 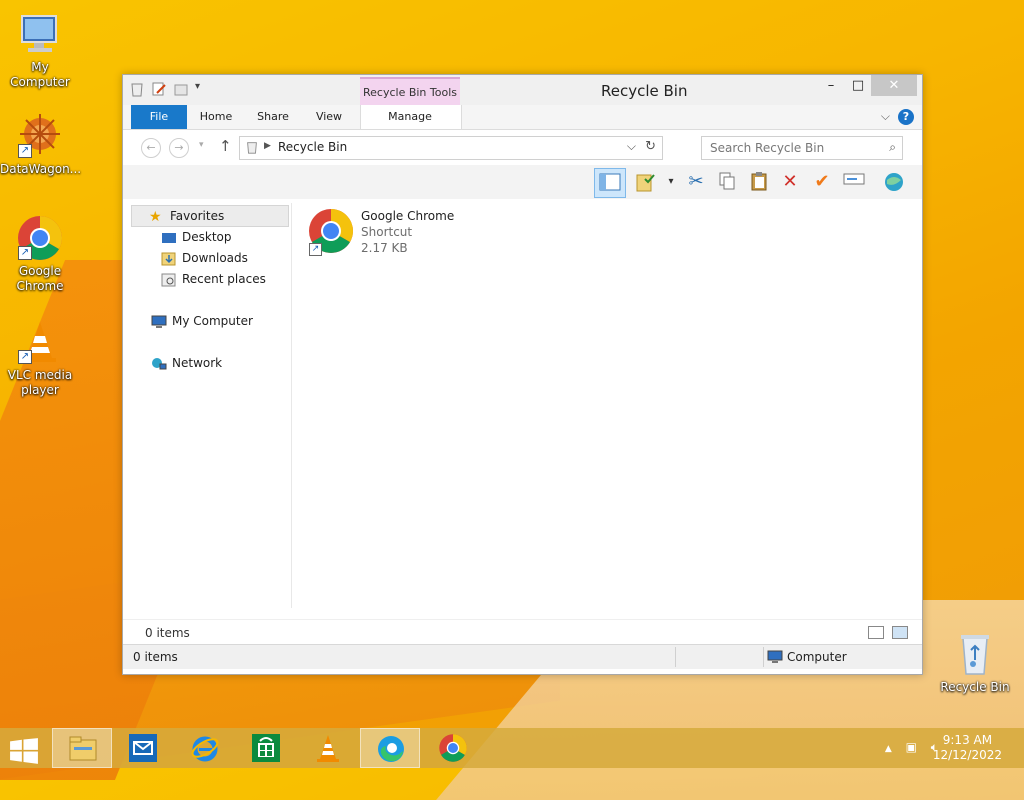 I want to click on address-dropdown-icon: ⌵, so click(x=631, y=146).